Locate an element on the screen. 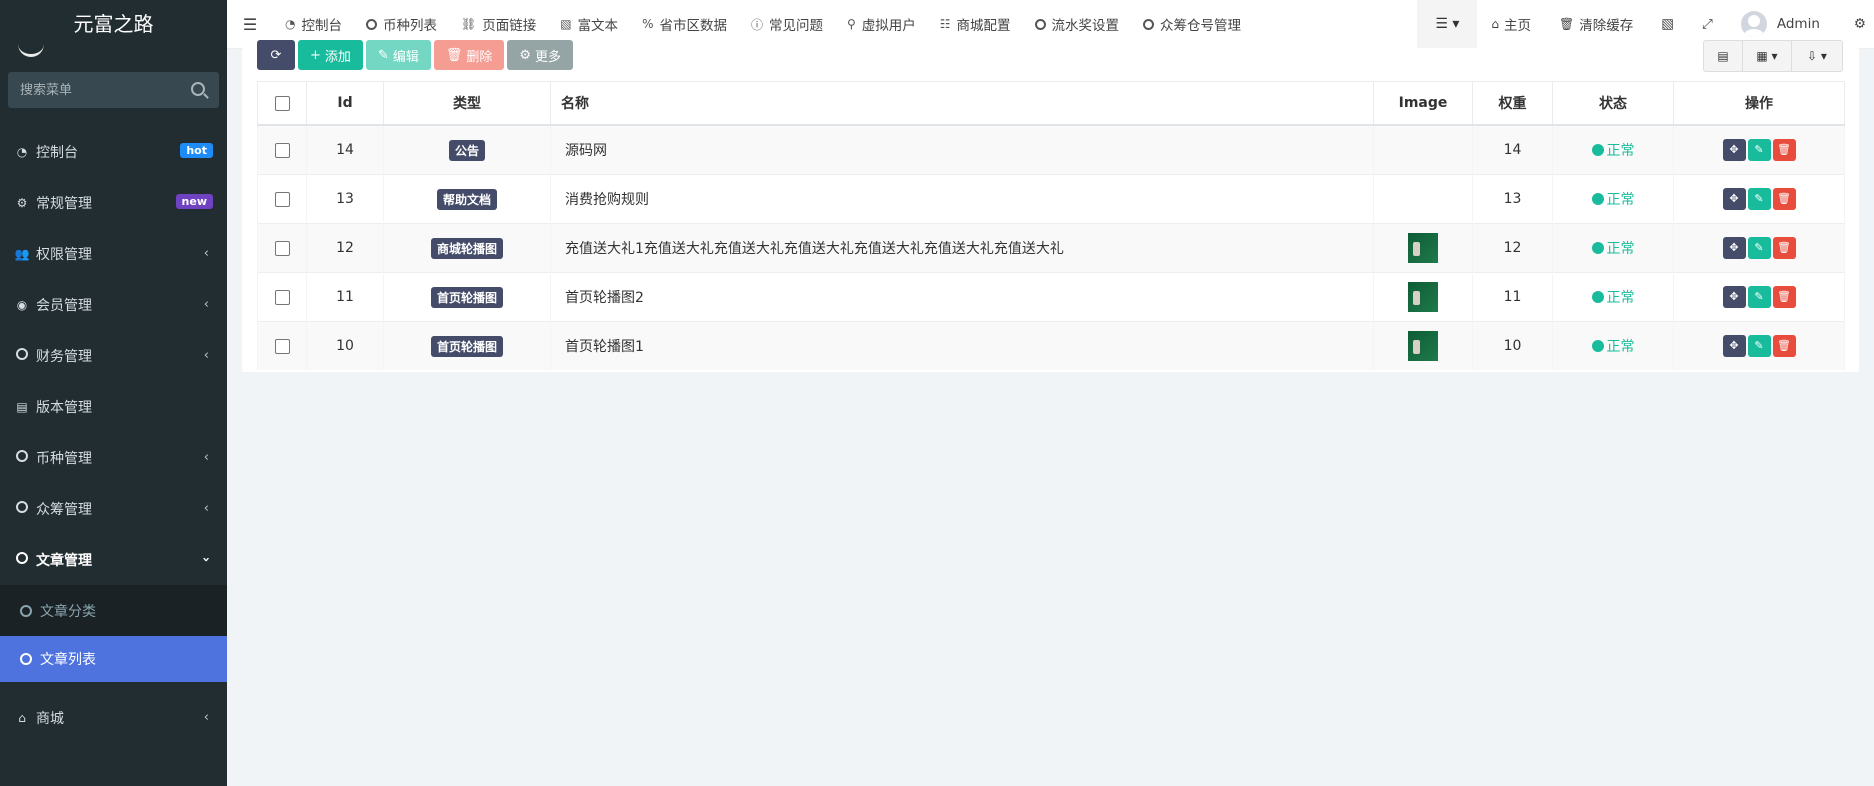 Image resolution: width=1874 pixels, height=786 pixels. column-header-status: 状态 is located at coordinates (1613, 103).